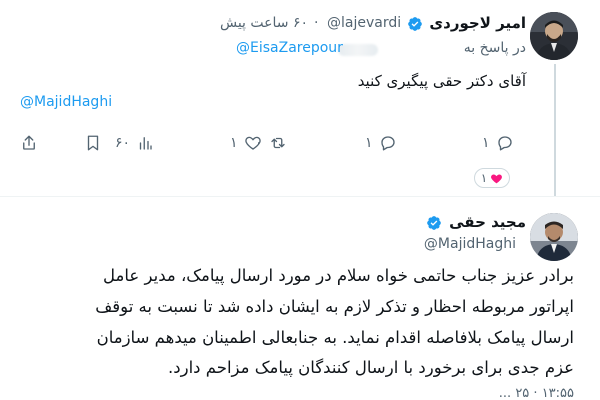  Describe the element at coordinates (277, 143) in the screenshot. I see `retweet-icon` at that location.